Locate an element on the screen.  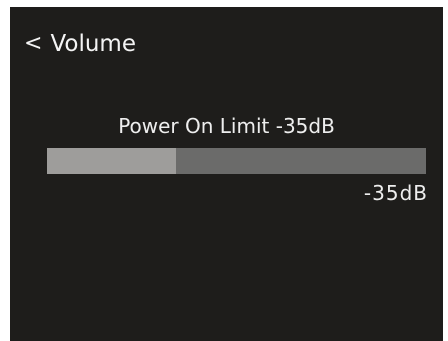
back-arrow-icon: < is located at coordinates (33, 43).